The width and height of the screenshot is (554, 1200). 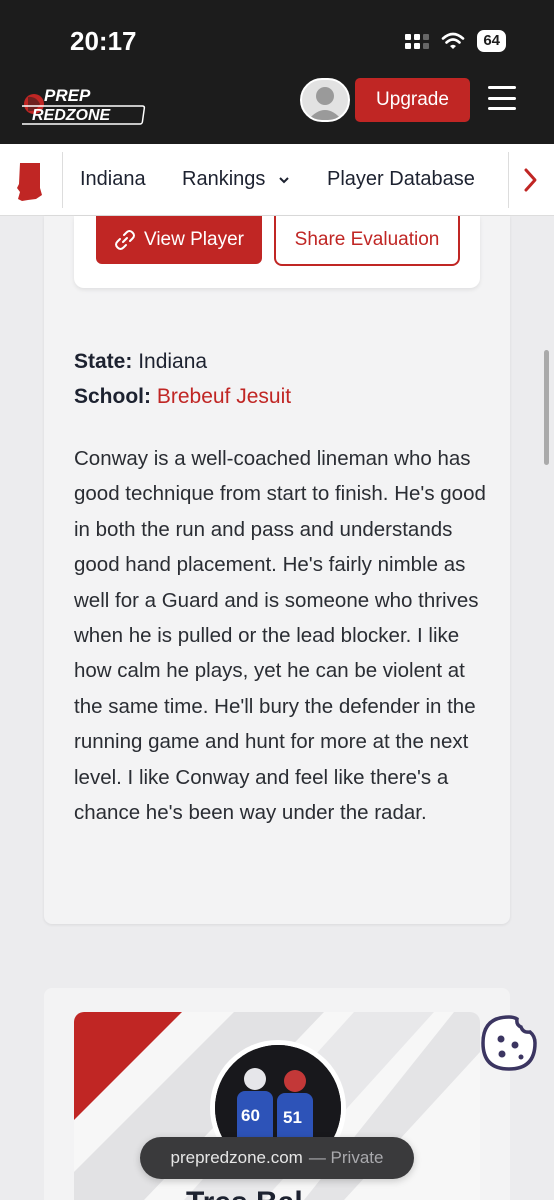 What do you see at coordinates (546, 407) in the screenshot?
I see `scrollbar` at bounding box center [546, 407].